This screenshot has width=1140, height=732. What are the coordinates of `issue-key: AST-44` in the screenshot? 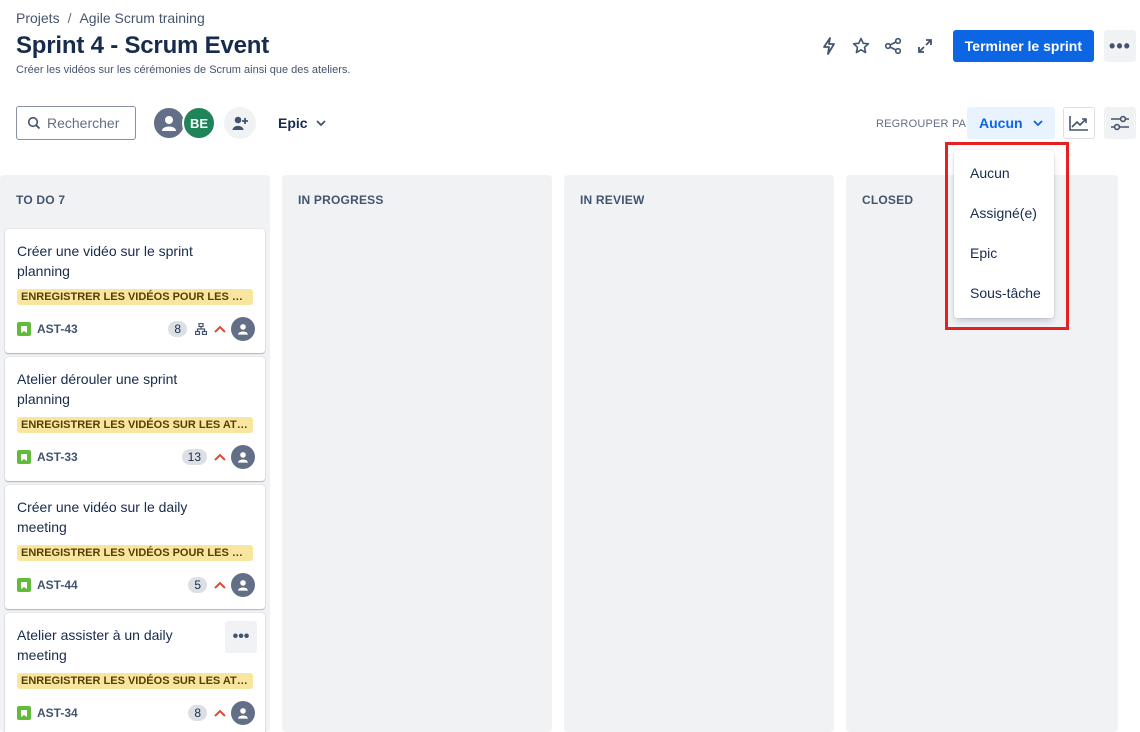 It's located at (57, 585).